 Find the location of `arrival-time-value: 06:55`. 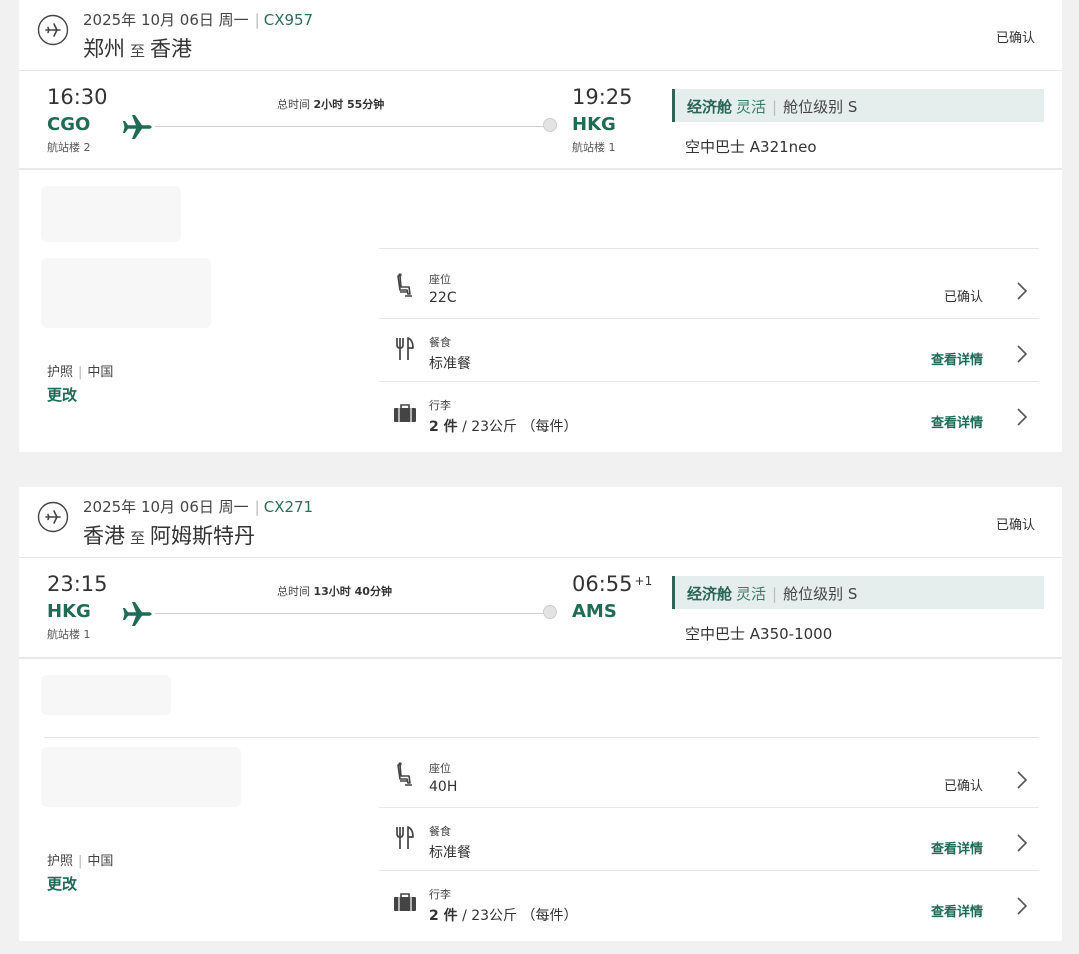

arrival-time-value: 06:55 is located at coordinates (602, 584).